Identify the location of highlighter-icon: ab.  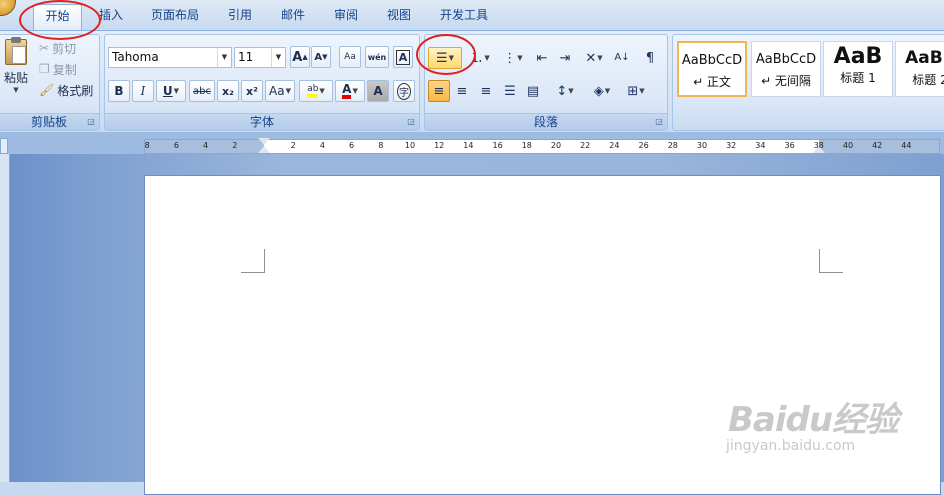
(313, 91).